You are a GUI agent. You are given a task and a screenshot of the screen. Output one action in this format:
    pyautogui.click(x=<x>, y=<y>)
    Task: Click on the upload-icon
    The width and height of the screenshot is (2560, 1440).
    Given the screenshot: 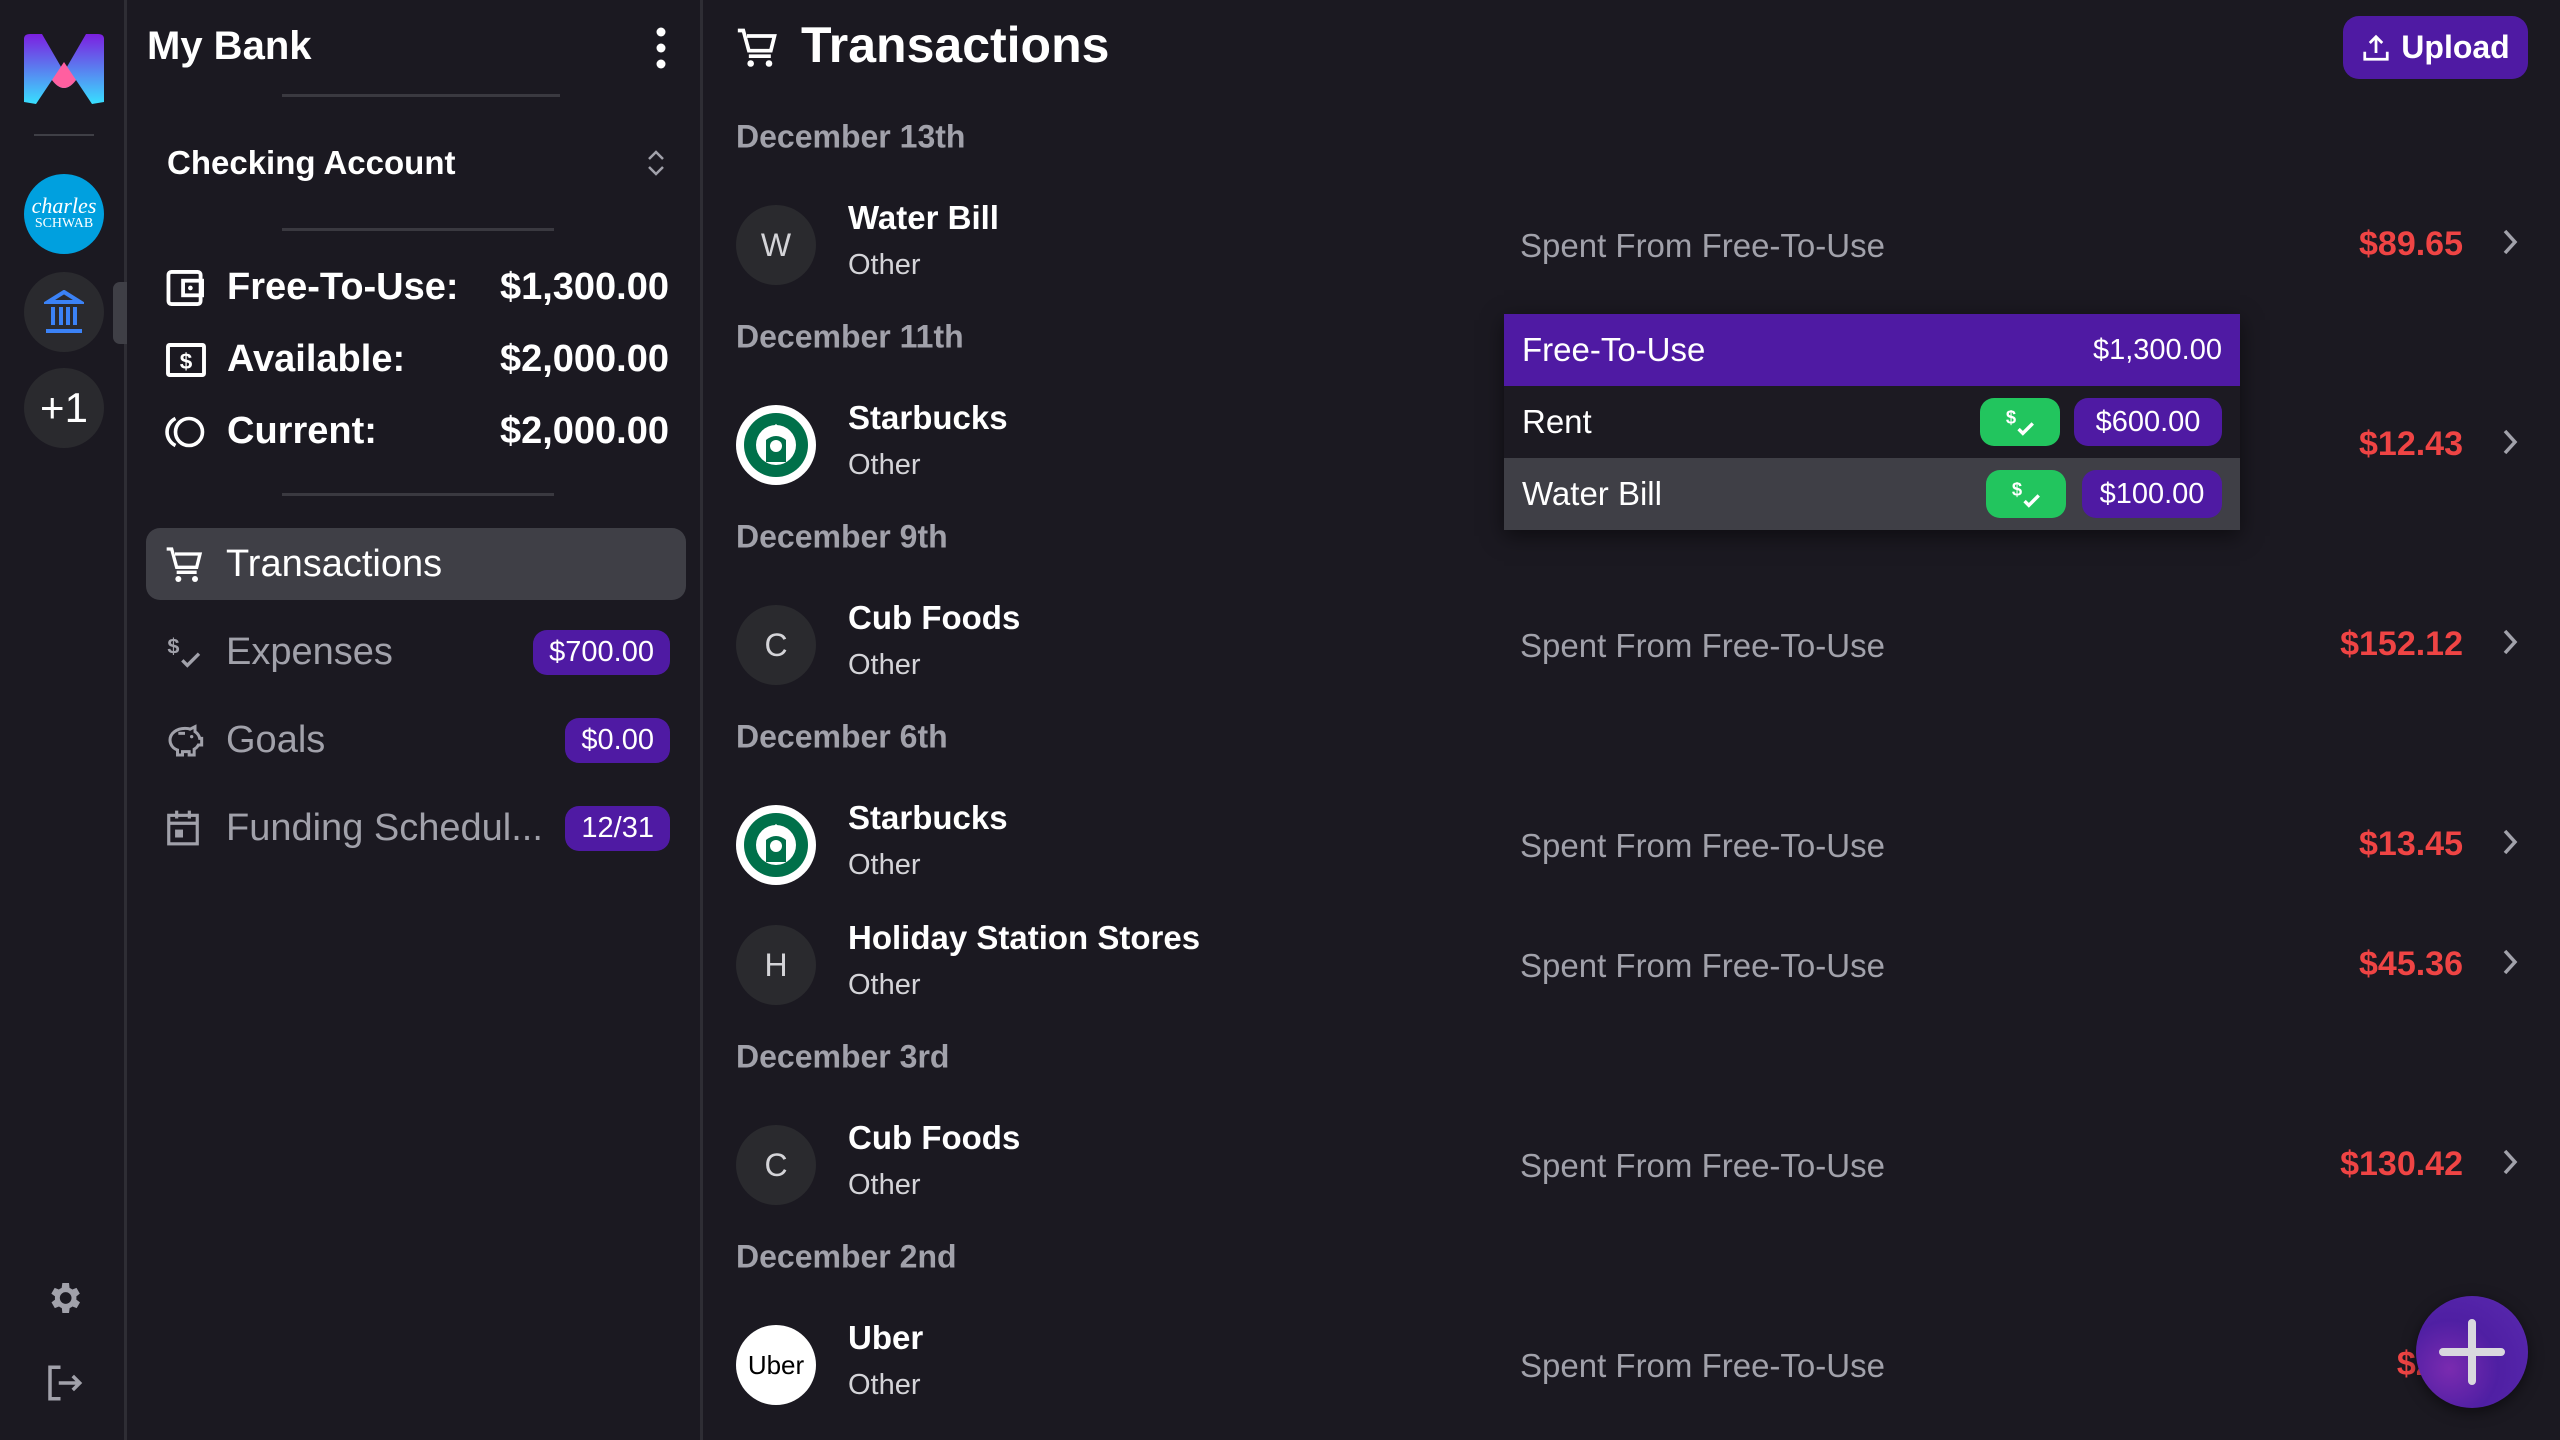 What is the action you would take?
    pyautogui.click(x=2376, y=47)
    